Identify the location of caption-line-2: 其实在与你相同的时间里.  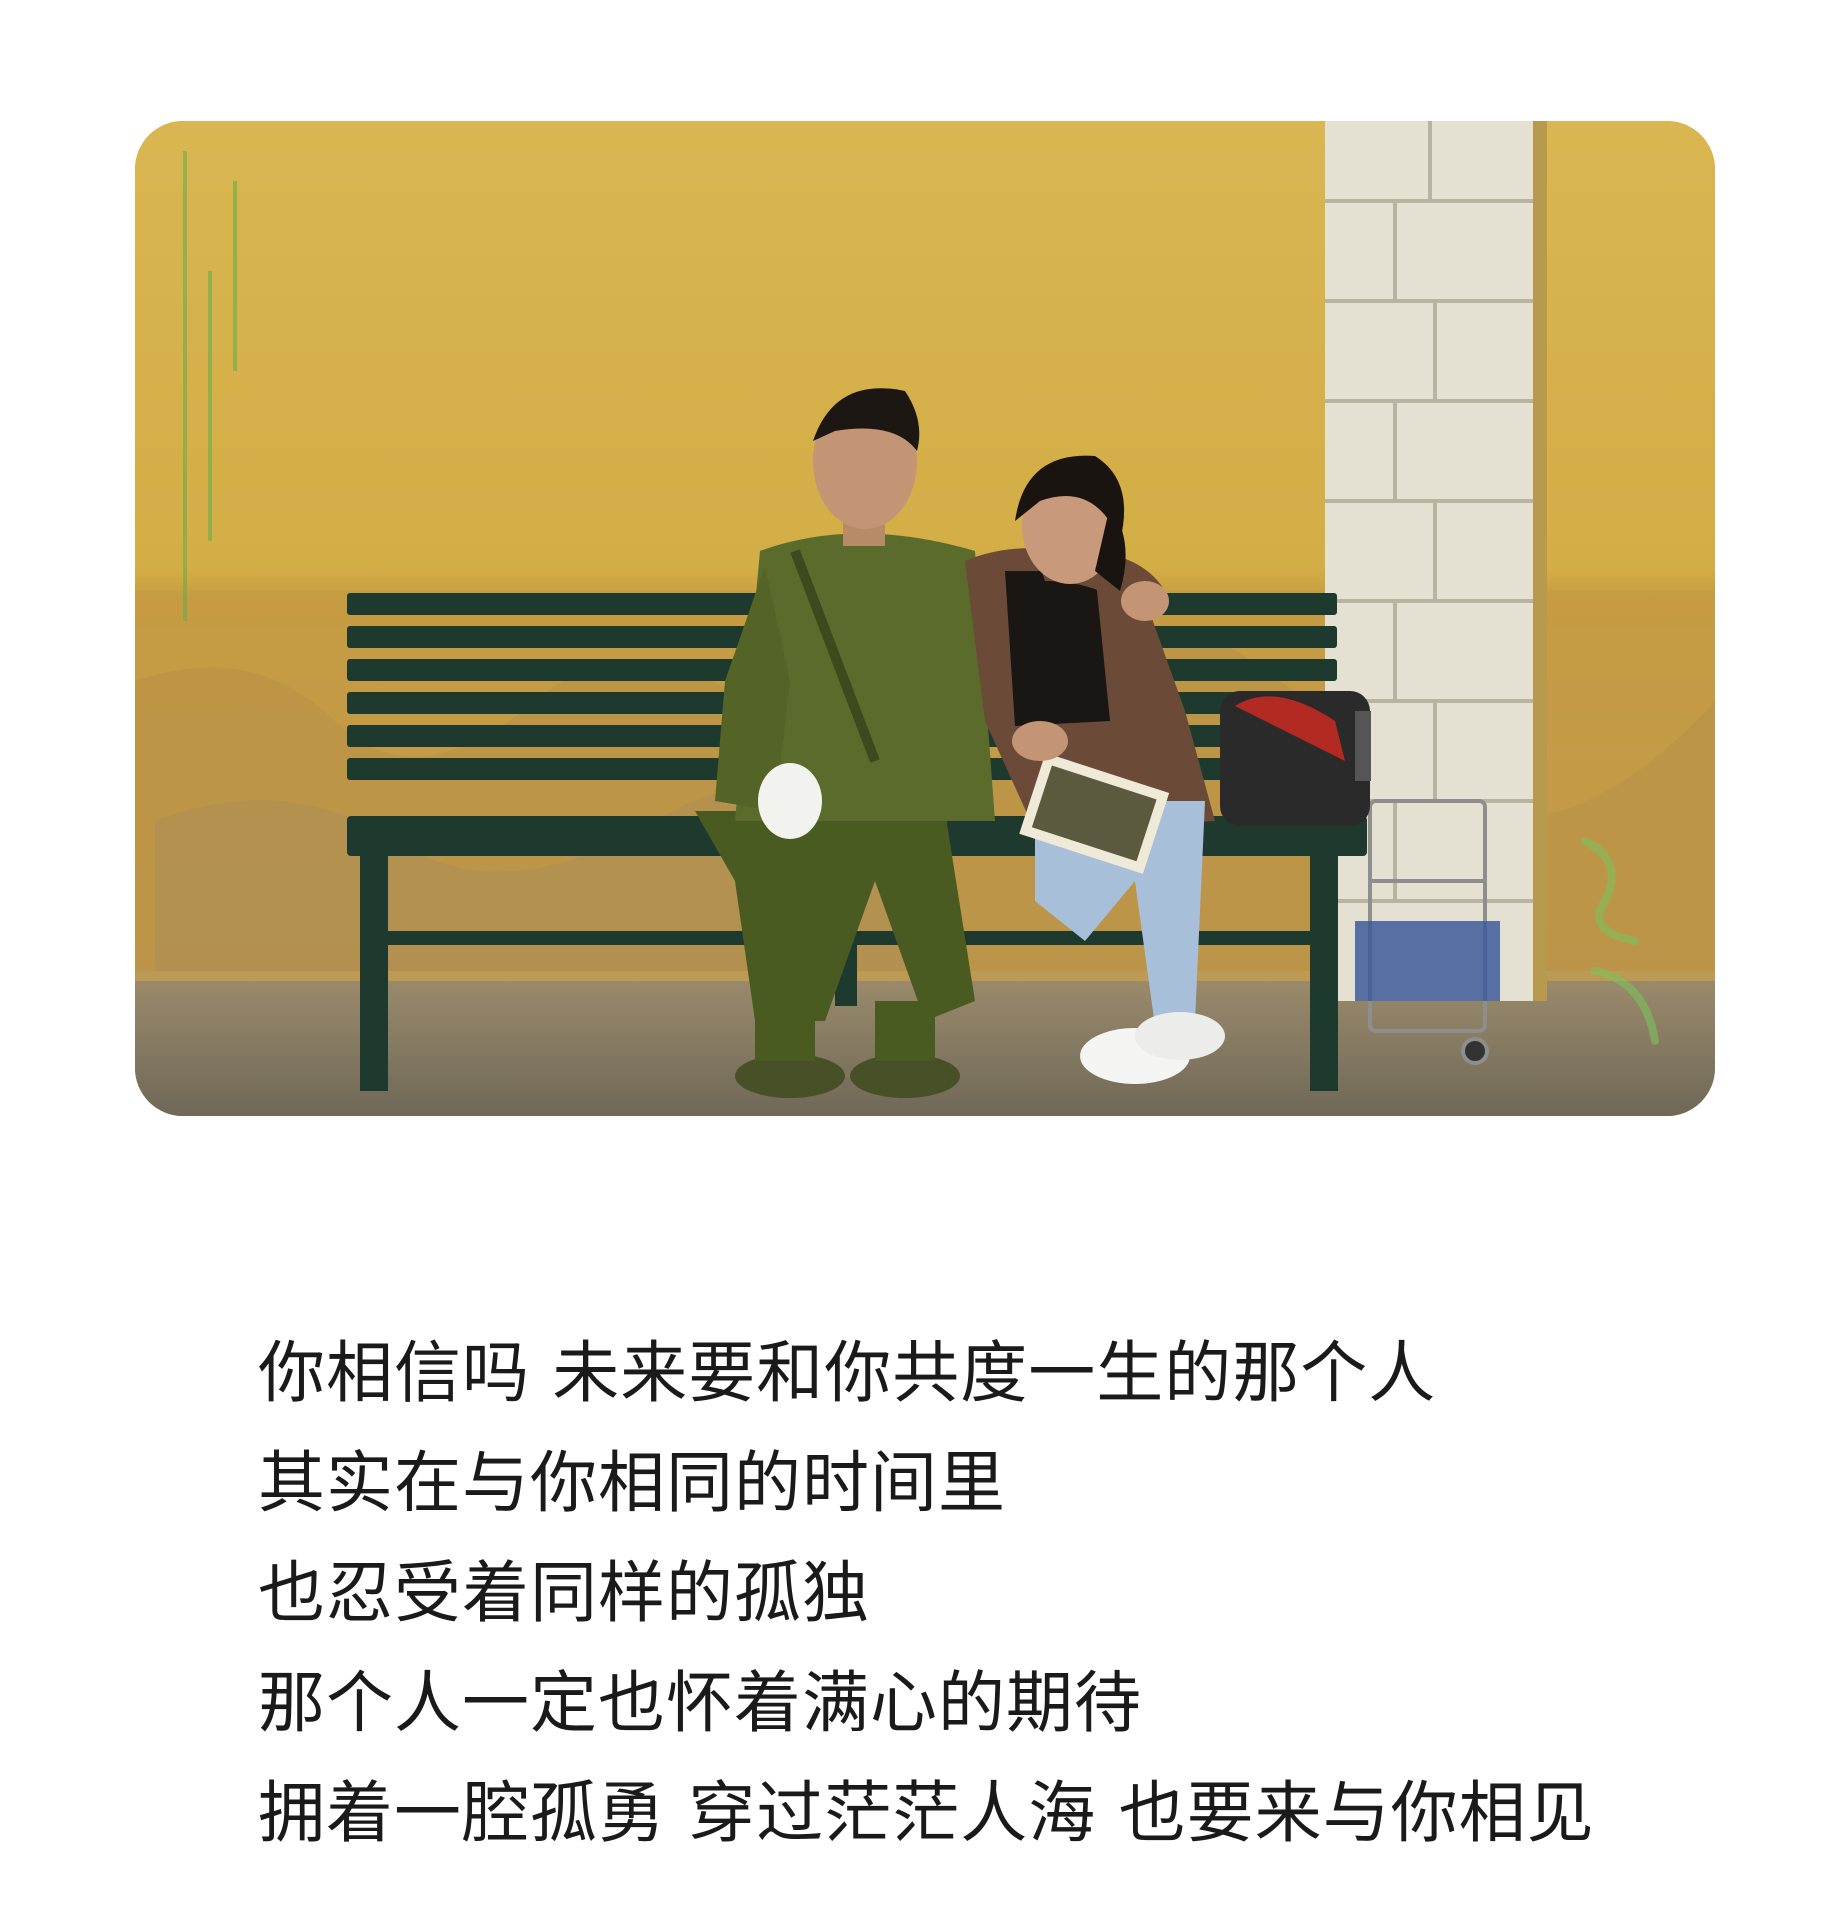
(632, 1483).